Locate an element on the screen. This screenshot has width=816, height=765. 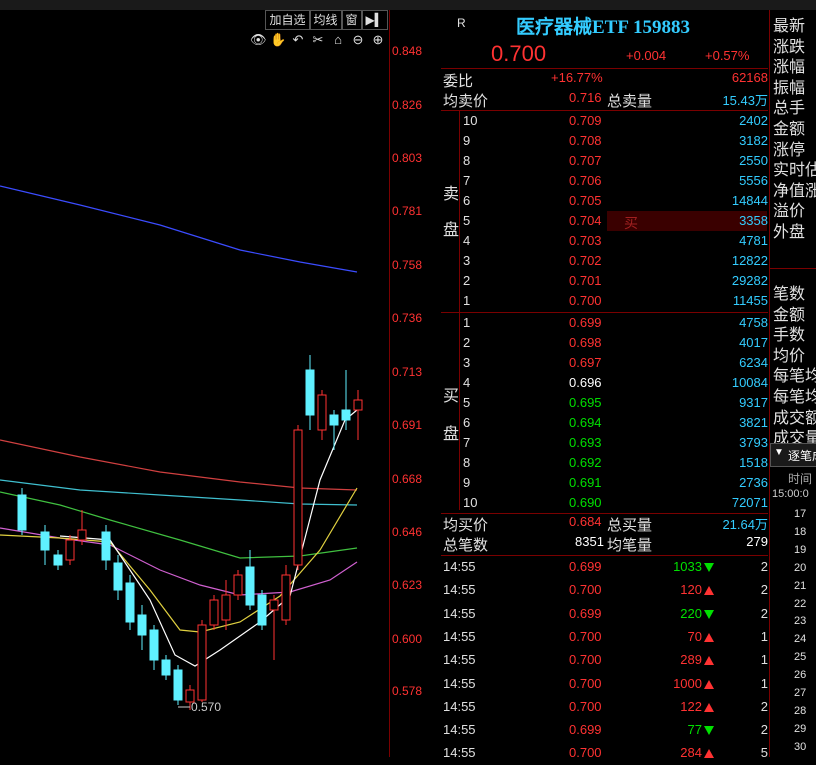
sell-level-row: 10 0.709 2402 is located at coordinates (604, 123).